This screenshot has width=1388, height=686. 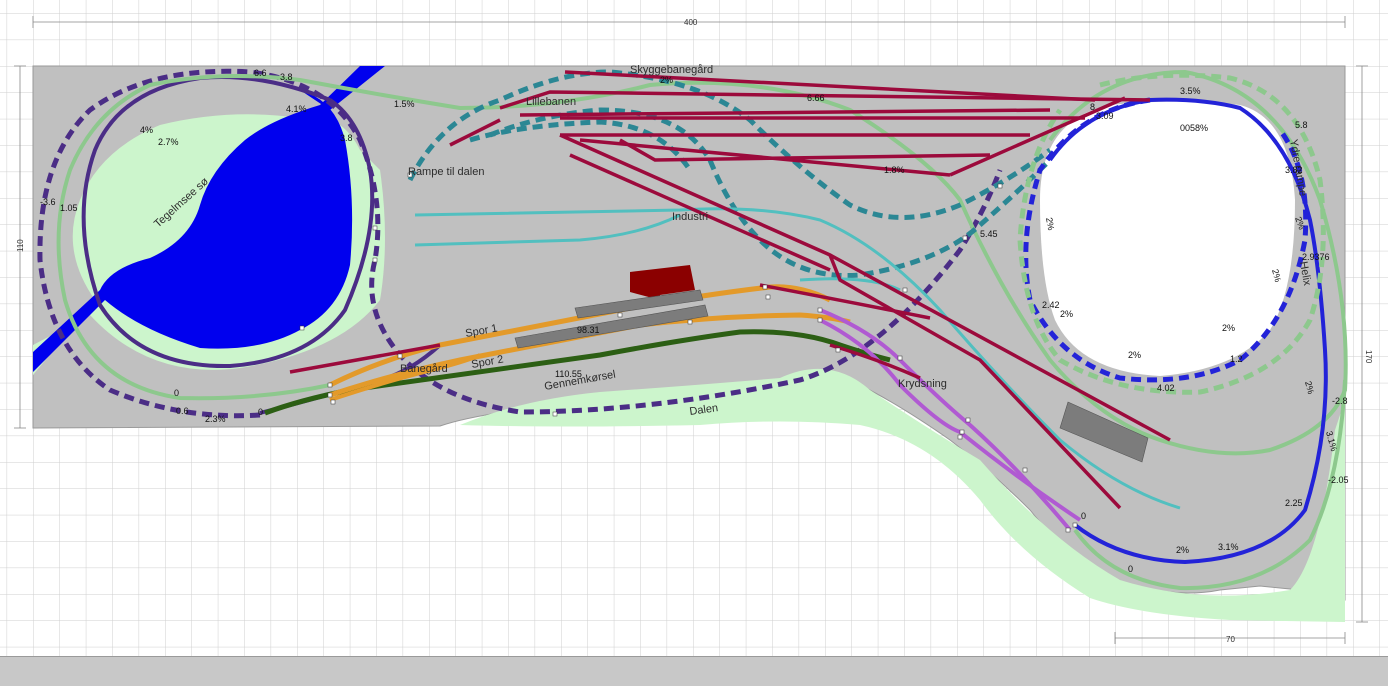 I want to click on dim-bottom: 70, so click(x=1230, y=639).